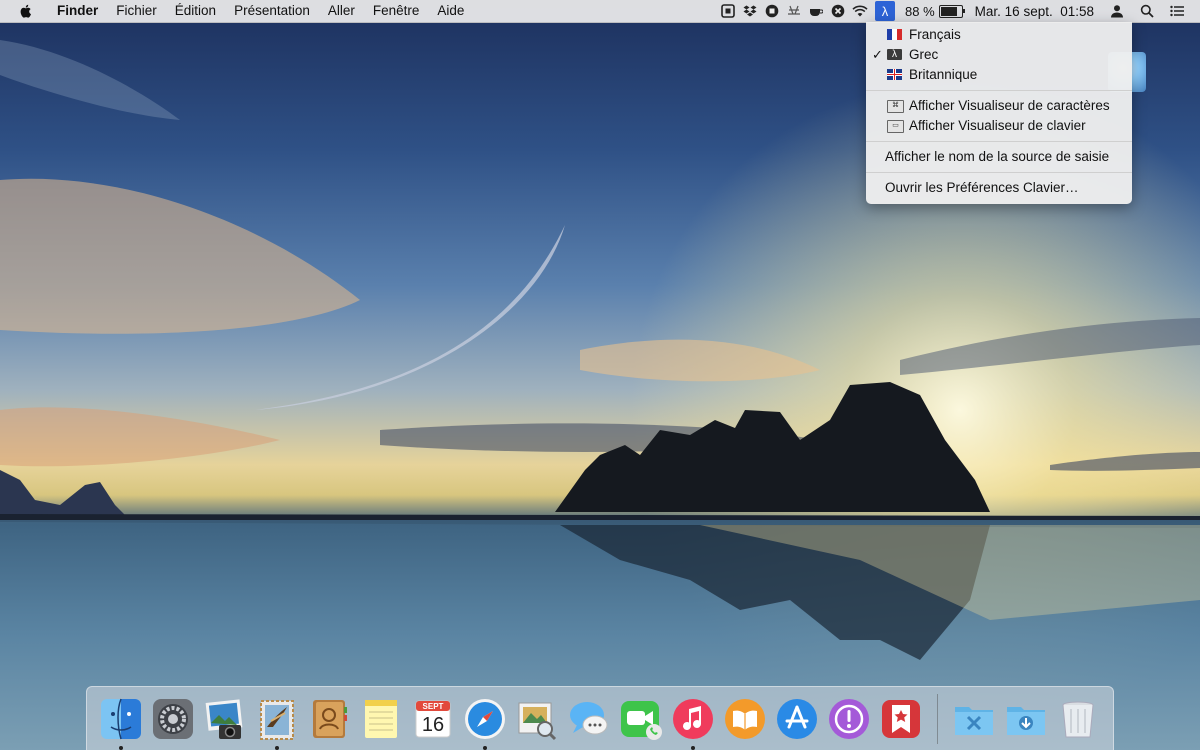 This screenshot has width=1200, height=750. What do you see at coordinates (728, 11) in the screenshot?
I see `screen-icon` at bounding box center [728, 11].